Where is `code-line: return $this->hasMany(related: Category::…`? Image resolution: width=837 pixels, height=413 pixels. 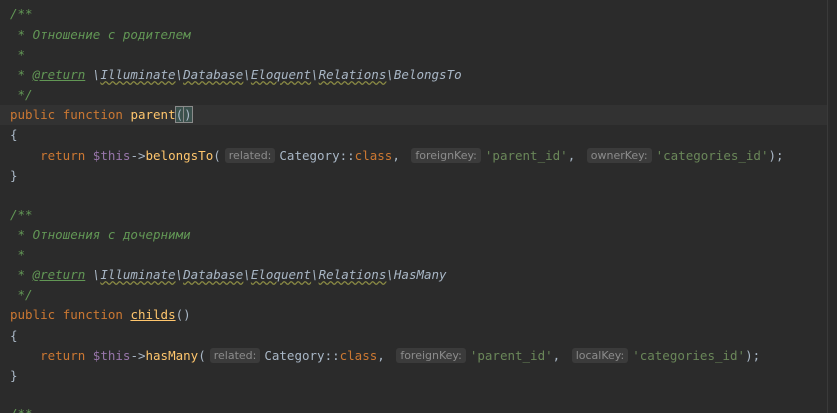
code-line: return $this->hasMany(related: Category::… is located at coordinates (413, 356).